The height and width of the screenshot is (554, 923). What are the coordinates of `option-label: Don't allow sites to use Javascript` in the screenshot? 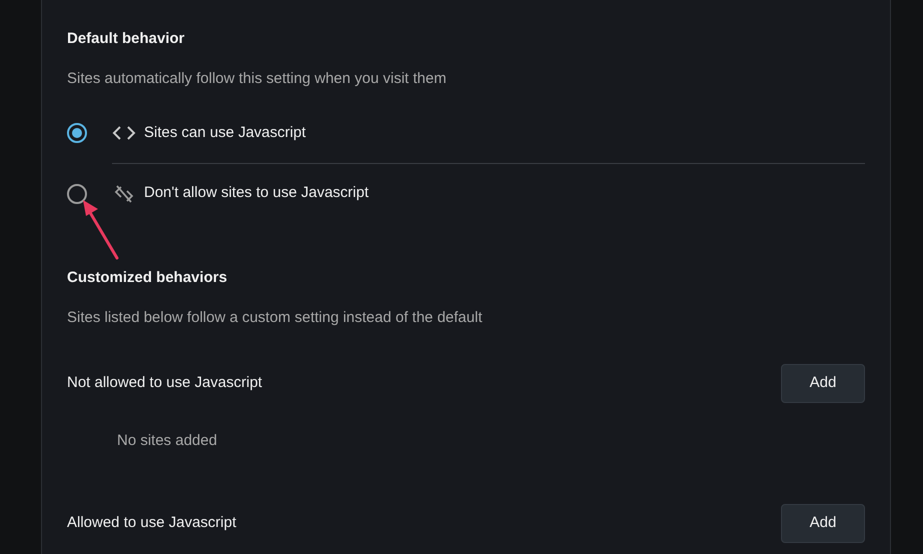 It's located at (256, 193).